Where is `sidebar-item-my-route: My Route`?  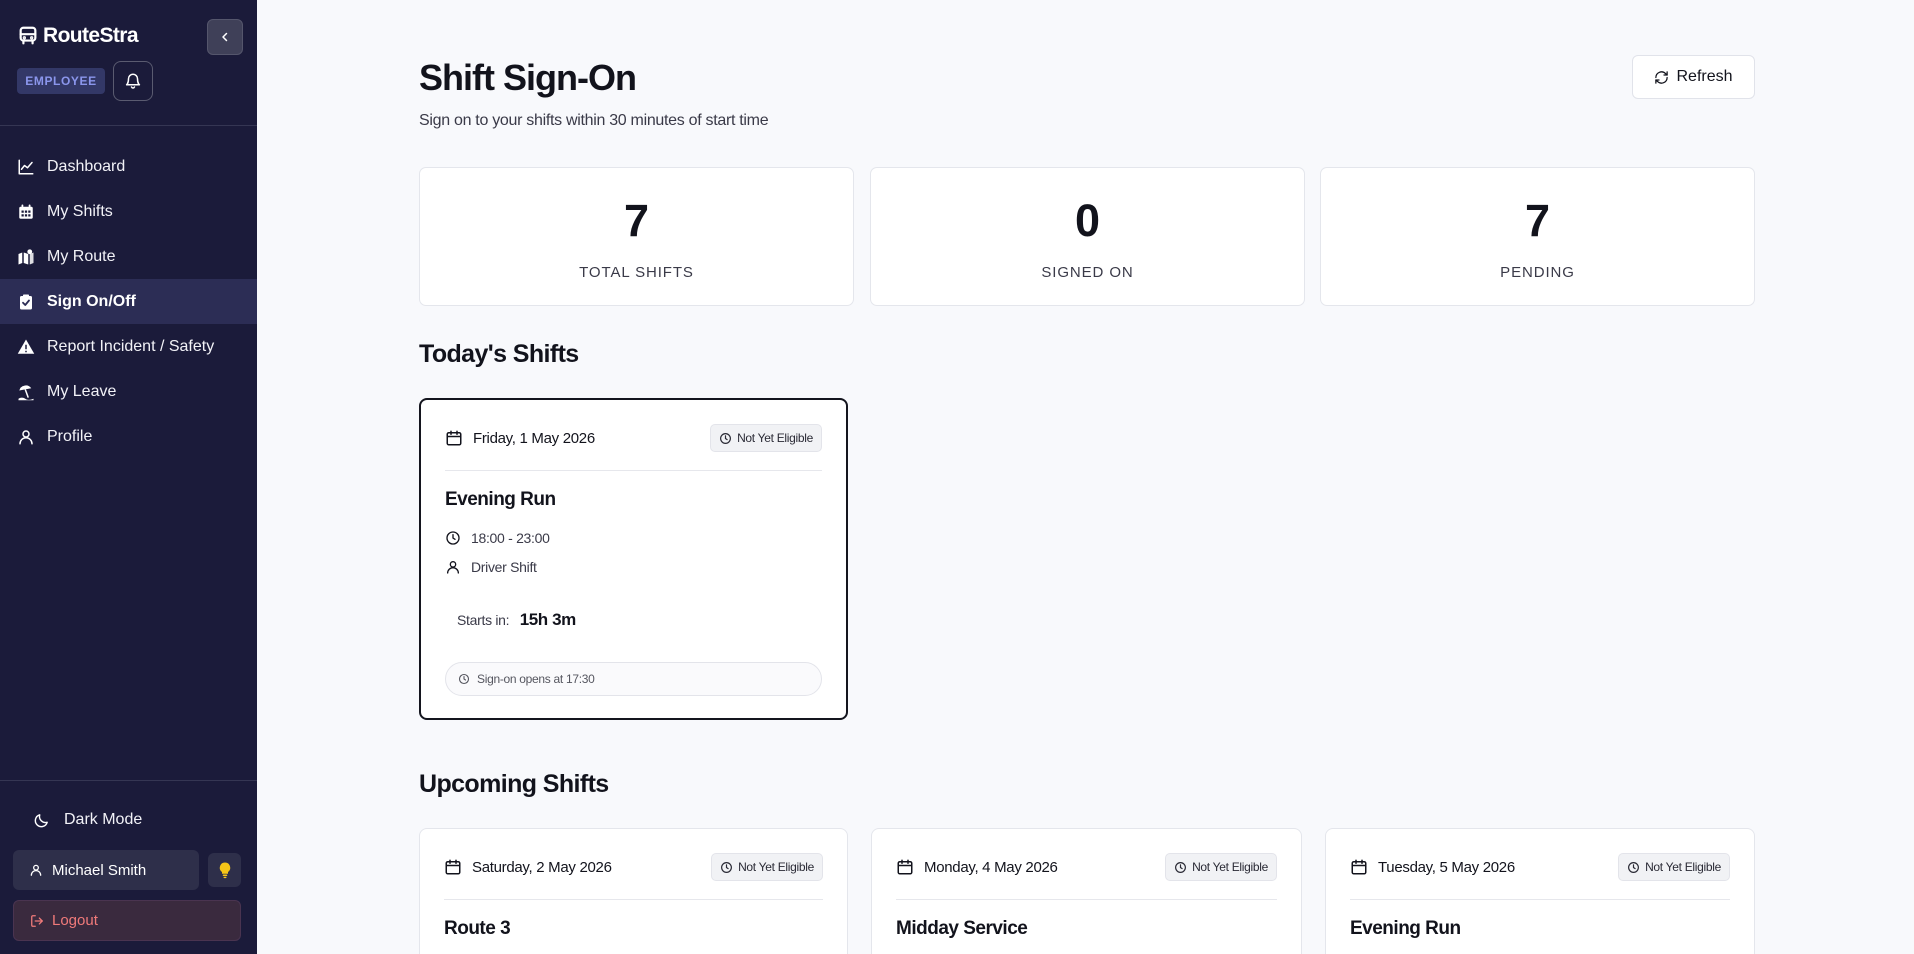
sidebar-item-my-route: My Route is located at coordinates (128, 256).